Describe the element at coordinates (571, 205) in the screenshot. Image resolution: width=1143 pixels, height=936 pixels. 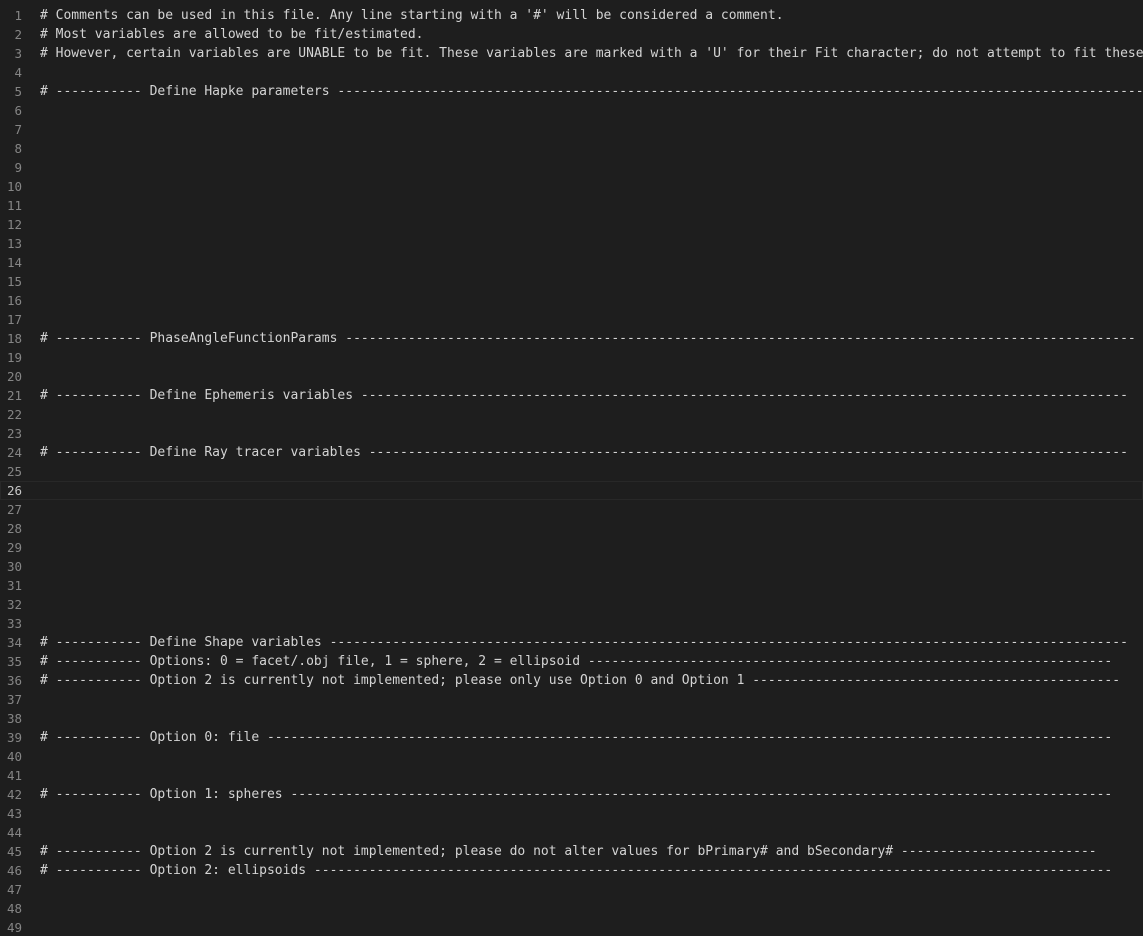
I see `parameter-line: 115compactionParamValSecondaryN00` at that location.